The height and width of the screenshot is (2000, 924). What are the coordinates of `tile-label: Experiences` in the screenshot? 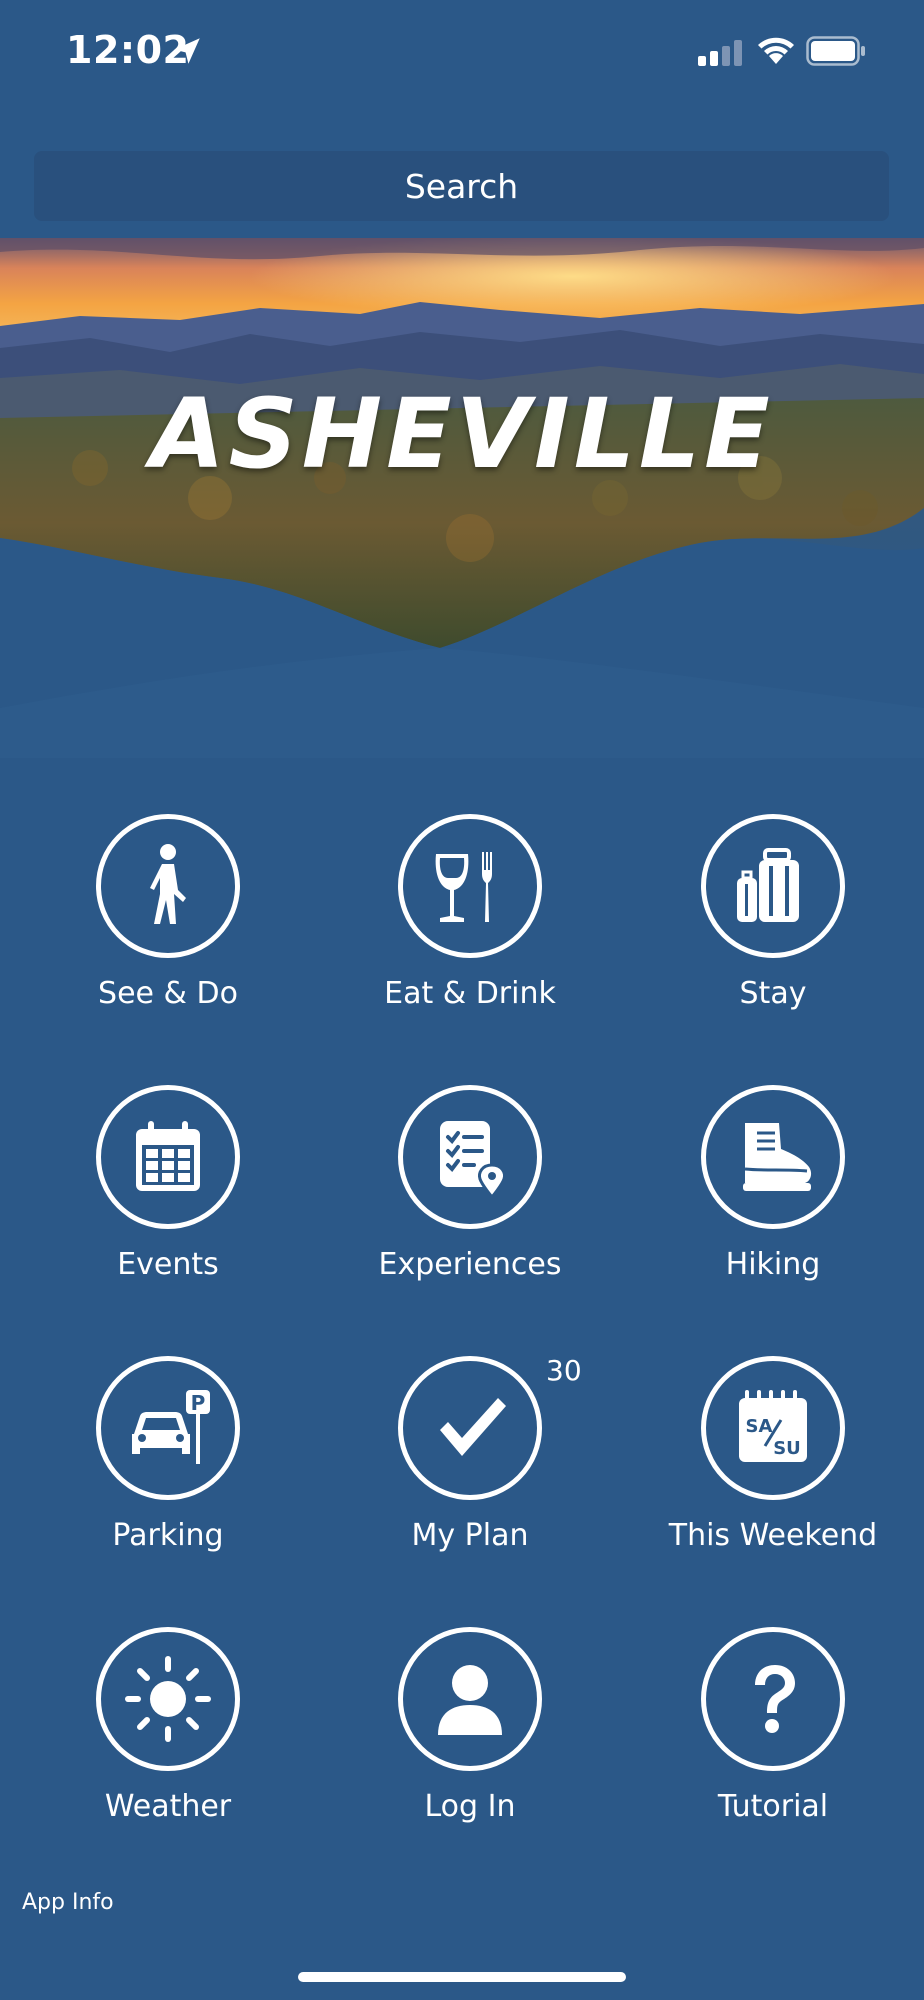 It's located at (470, 1264).